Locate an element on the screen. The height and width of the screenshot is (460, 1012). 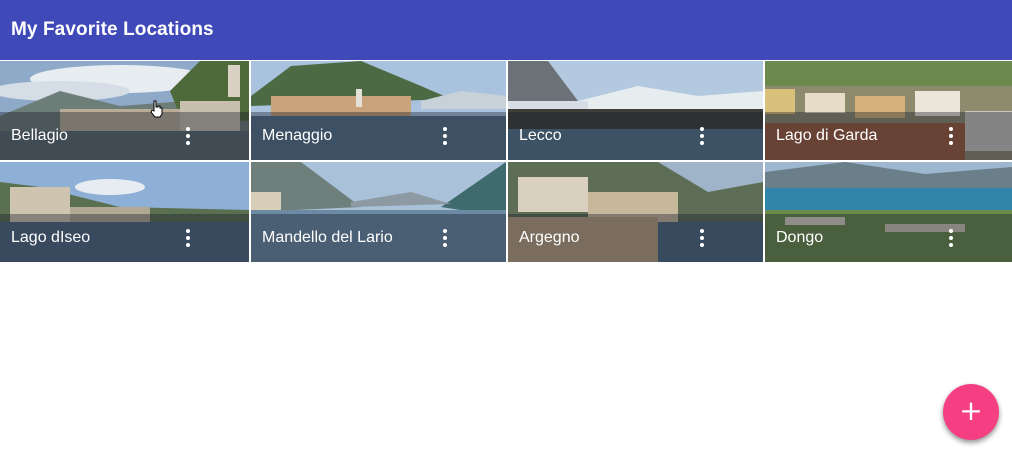
tile-title-bar: Menaggio is located at coordinates (378, 136).